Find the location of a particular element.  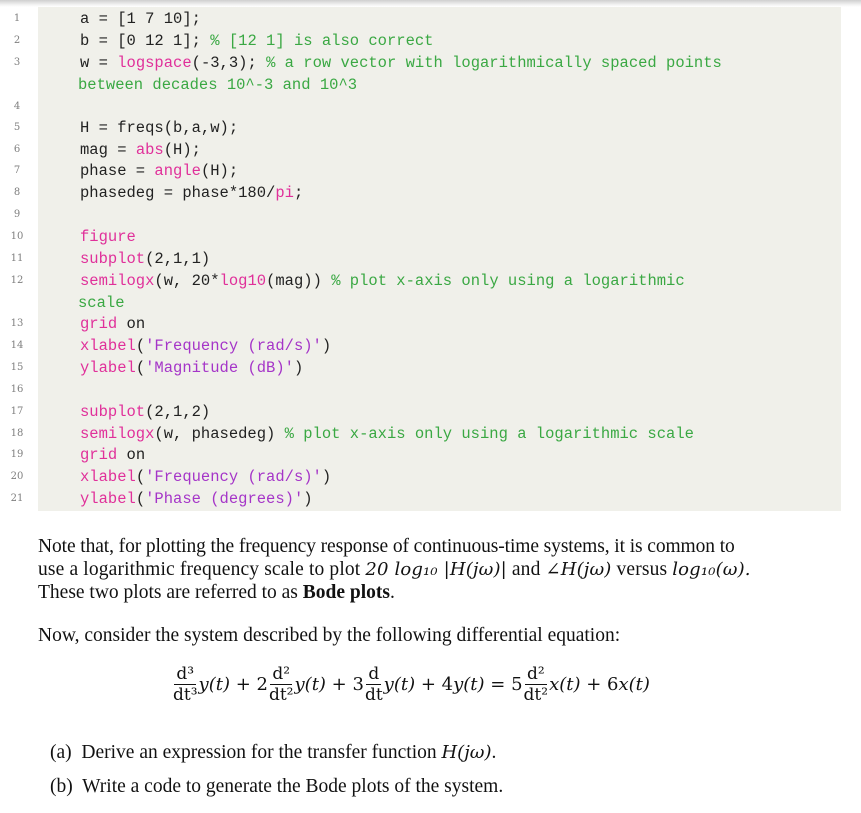

line-number: 4 is located at coordinates (17, 106).